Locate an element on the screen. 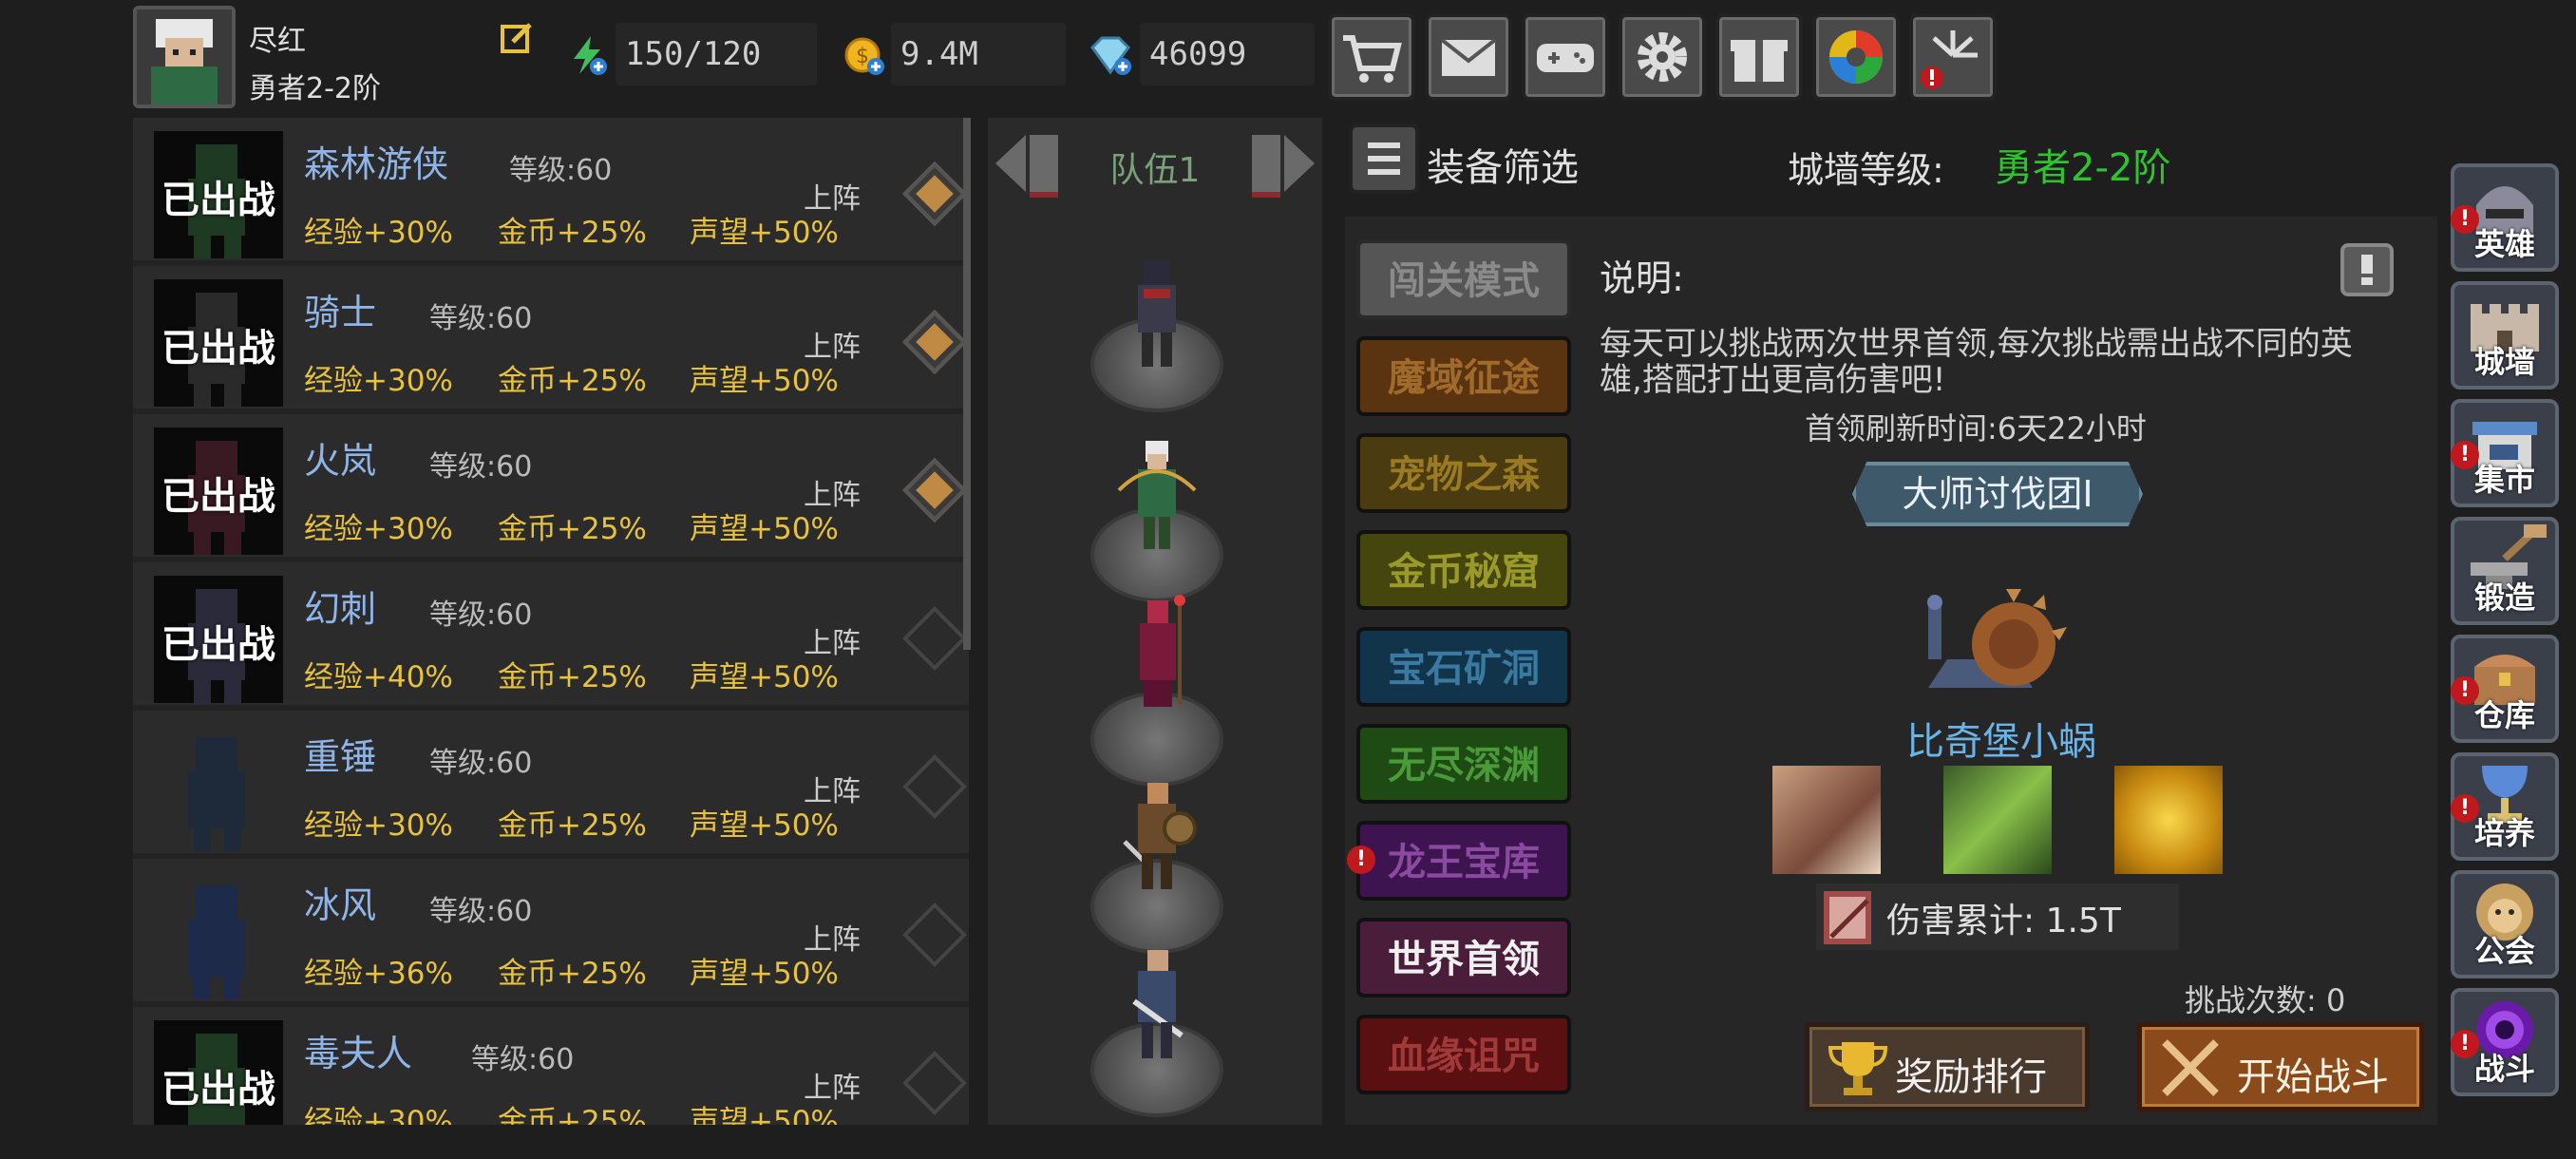  mode-button-world-boss: 世界首领 is located at coordinates (1463, 958).